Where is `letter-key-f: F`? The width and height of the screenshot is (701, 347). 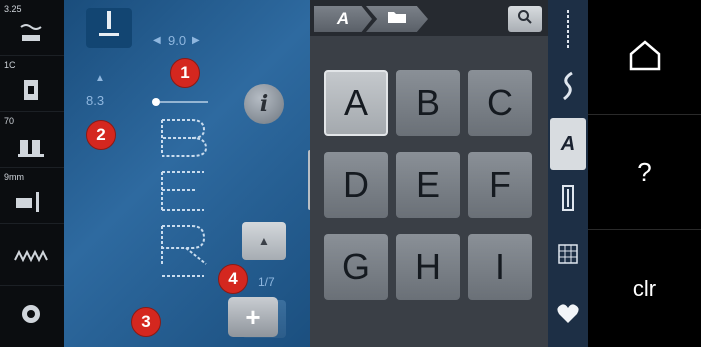 letter-key-f: F is located at coordinates (500, 185).